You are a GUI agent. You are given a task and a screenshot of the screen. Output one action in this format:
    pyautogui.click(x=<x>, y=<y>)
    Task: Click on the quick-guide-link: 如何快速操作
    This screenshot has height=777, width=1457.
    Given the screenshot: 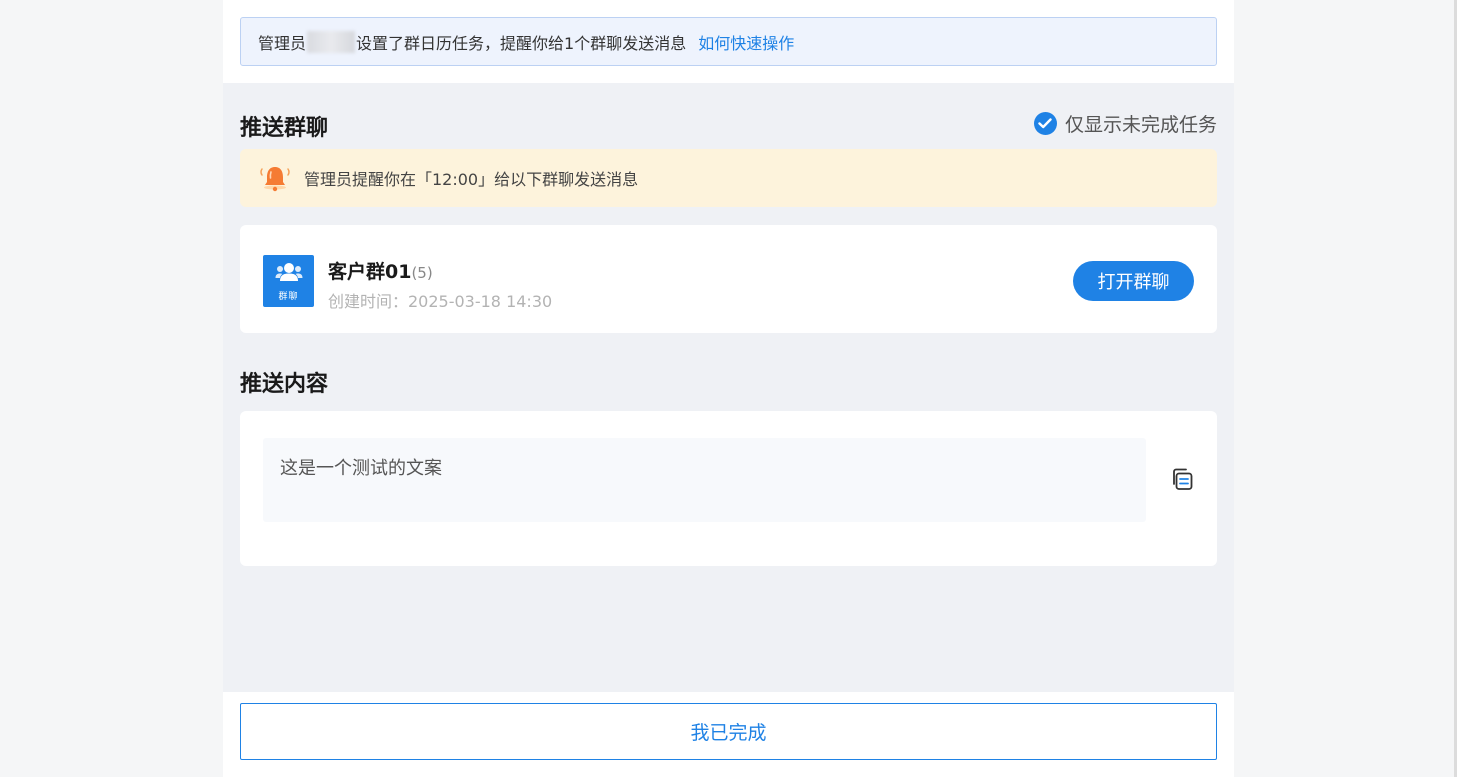 What is the action you would take?
    pyautogui.click(x=746, y=42)
    